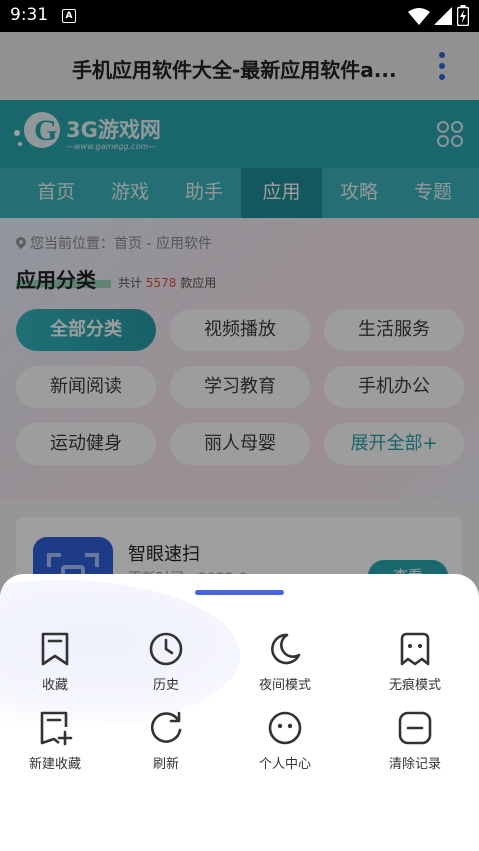 This screenshot has height=851, width=479. I want to click on menu-label: 刷新, so click(165, 764).